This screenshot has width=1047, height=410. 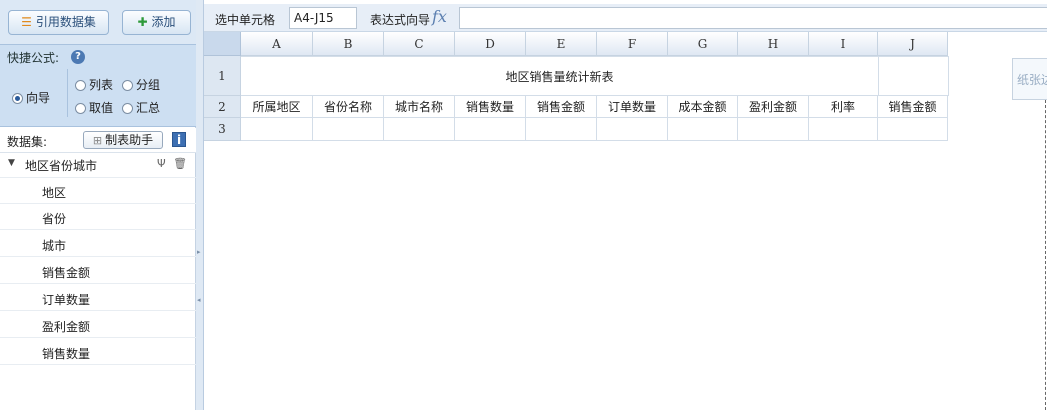 I want to click on radio-group: 分组, so click(x=141, y=84).